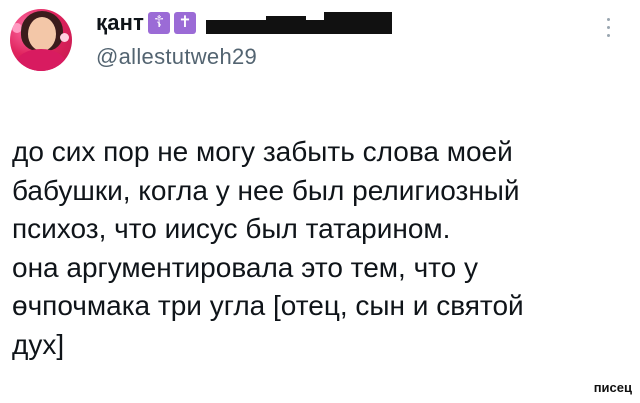 This screenshot has width=640, height=403. What do you see at coordinates (266, 190) in the screenshot?
I see `tweet-text-line: бабушки, когла у нее был религиозный` at bounding box center [266, 190].